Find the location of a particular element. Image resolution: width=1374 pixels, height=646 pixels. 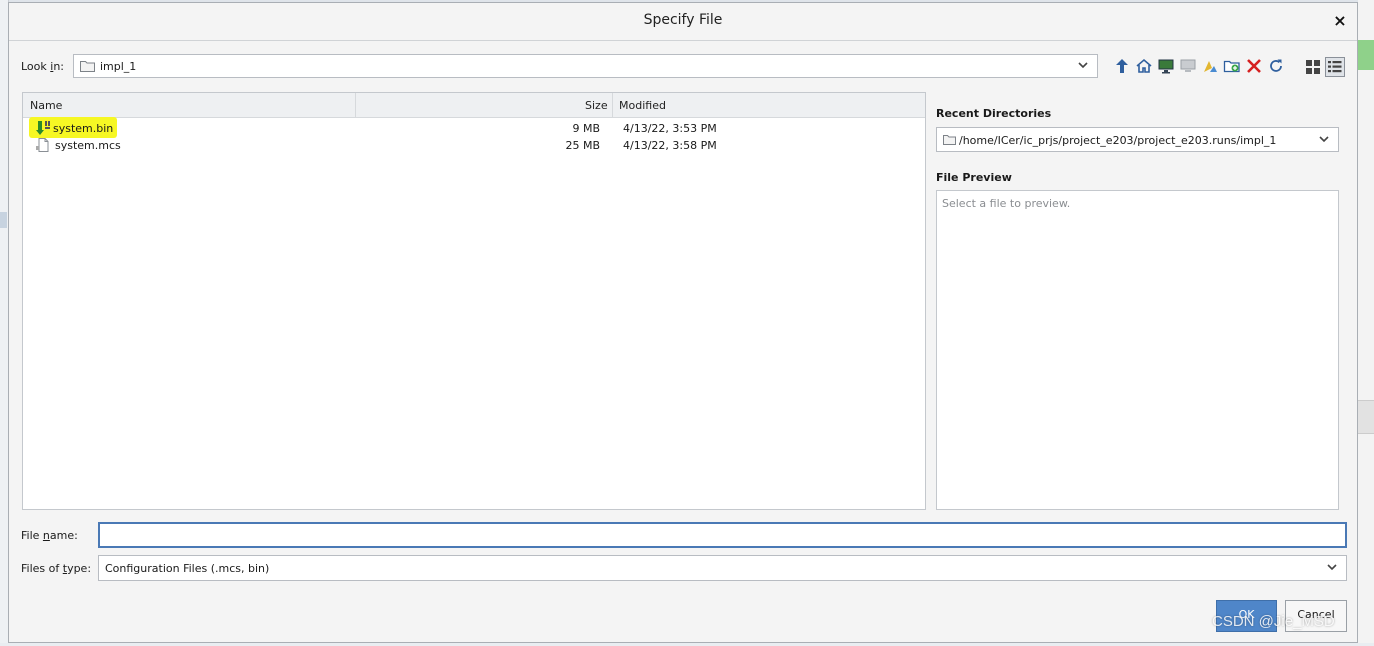

file-modified: 4/13/22, 3:53 PM is located at coordinates (670, 128).